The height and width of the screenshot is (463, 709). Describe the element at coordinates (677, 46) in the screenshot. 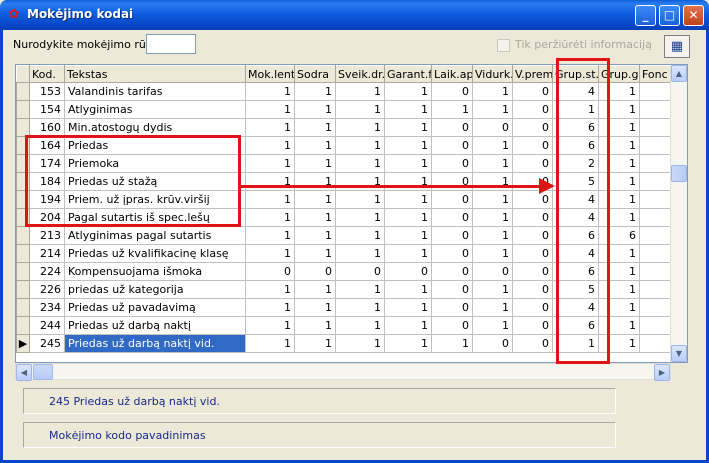

I see `export-button: ▦` at that location.